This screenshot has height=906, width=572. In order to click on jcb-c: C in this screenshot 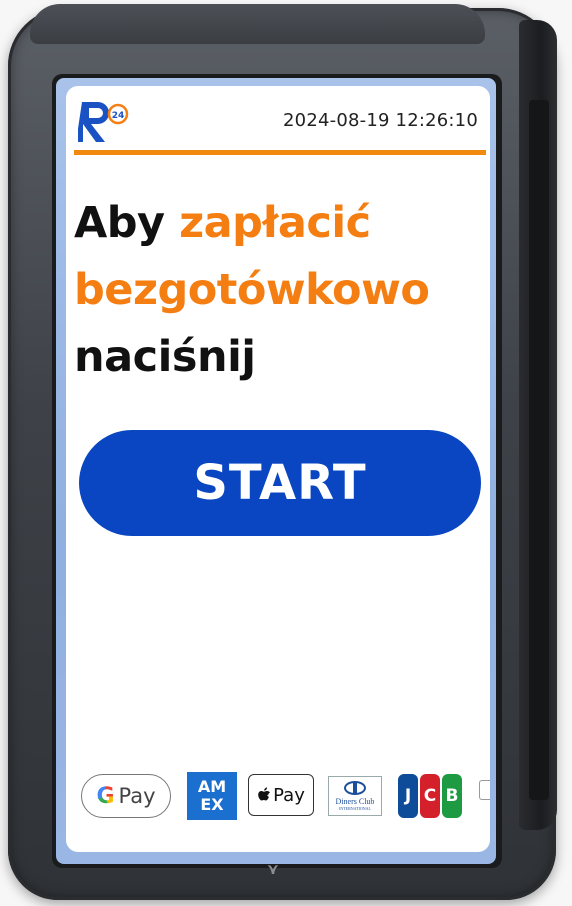, I will do `click(430, 796)`.